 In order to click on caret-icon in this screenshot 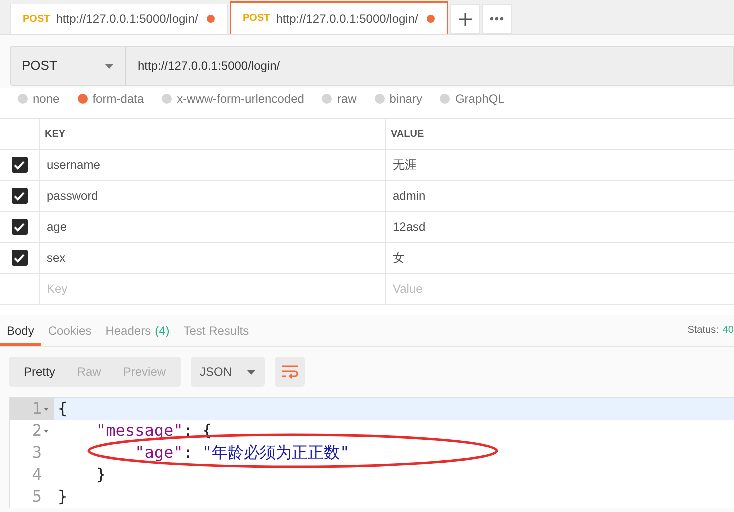, I will do `click(251, 372)`.